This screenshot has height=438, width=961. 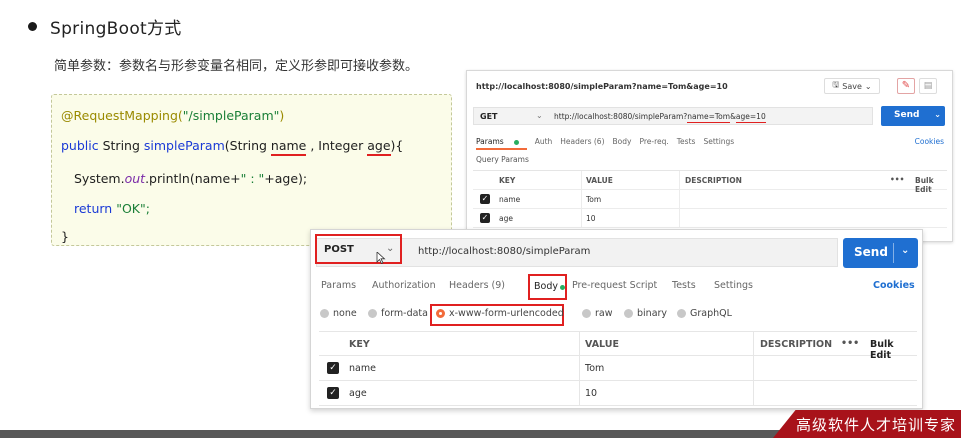 What do you see at coordinates (506, 313) in the screenshot?
I see `radio-label: x-www-form-urlencoded` at bounding box center [506, 313].